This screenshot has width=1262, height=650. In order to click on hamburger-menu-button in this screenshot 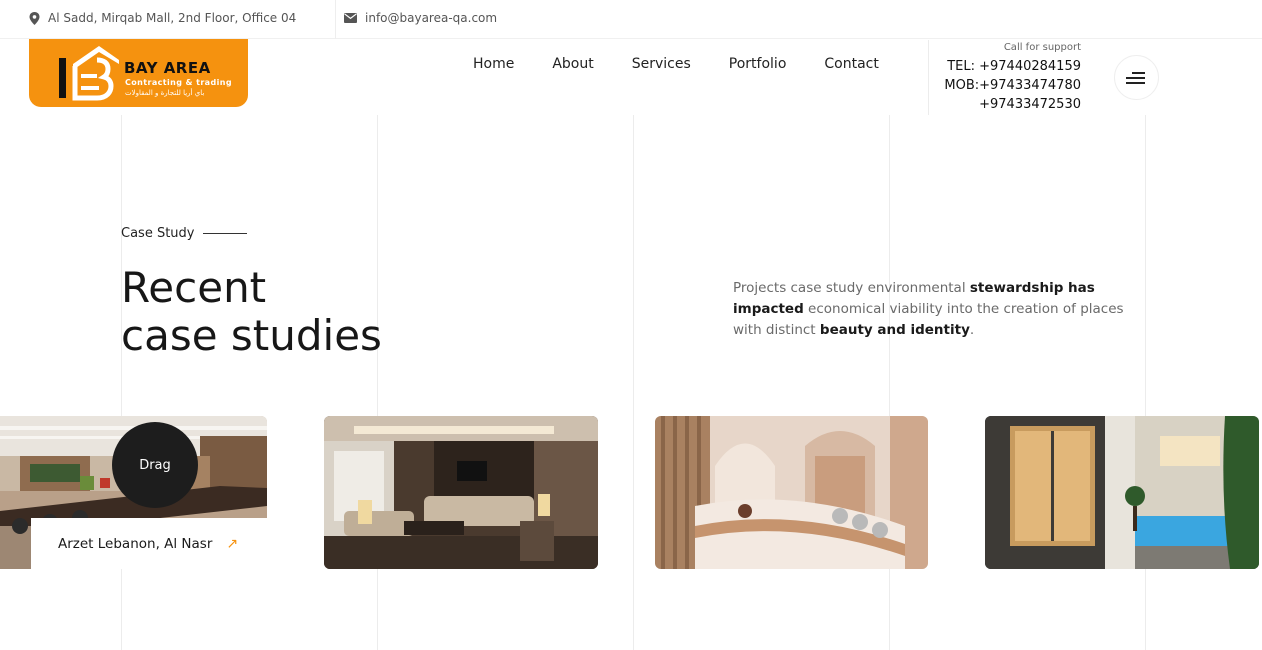, I will do `click(1136, 77)`.